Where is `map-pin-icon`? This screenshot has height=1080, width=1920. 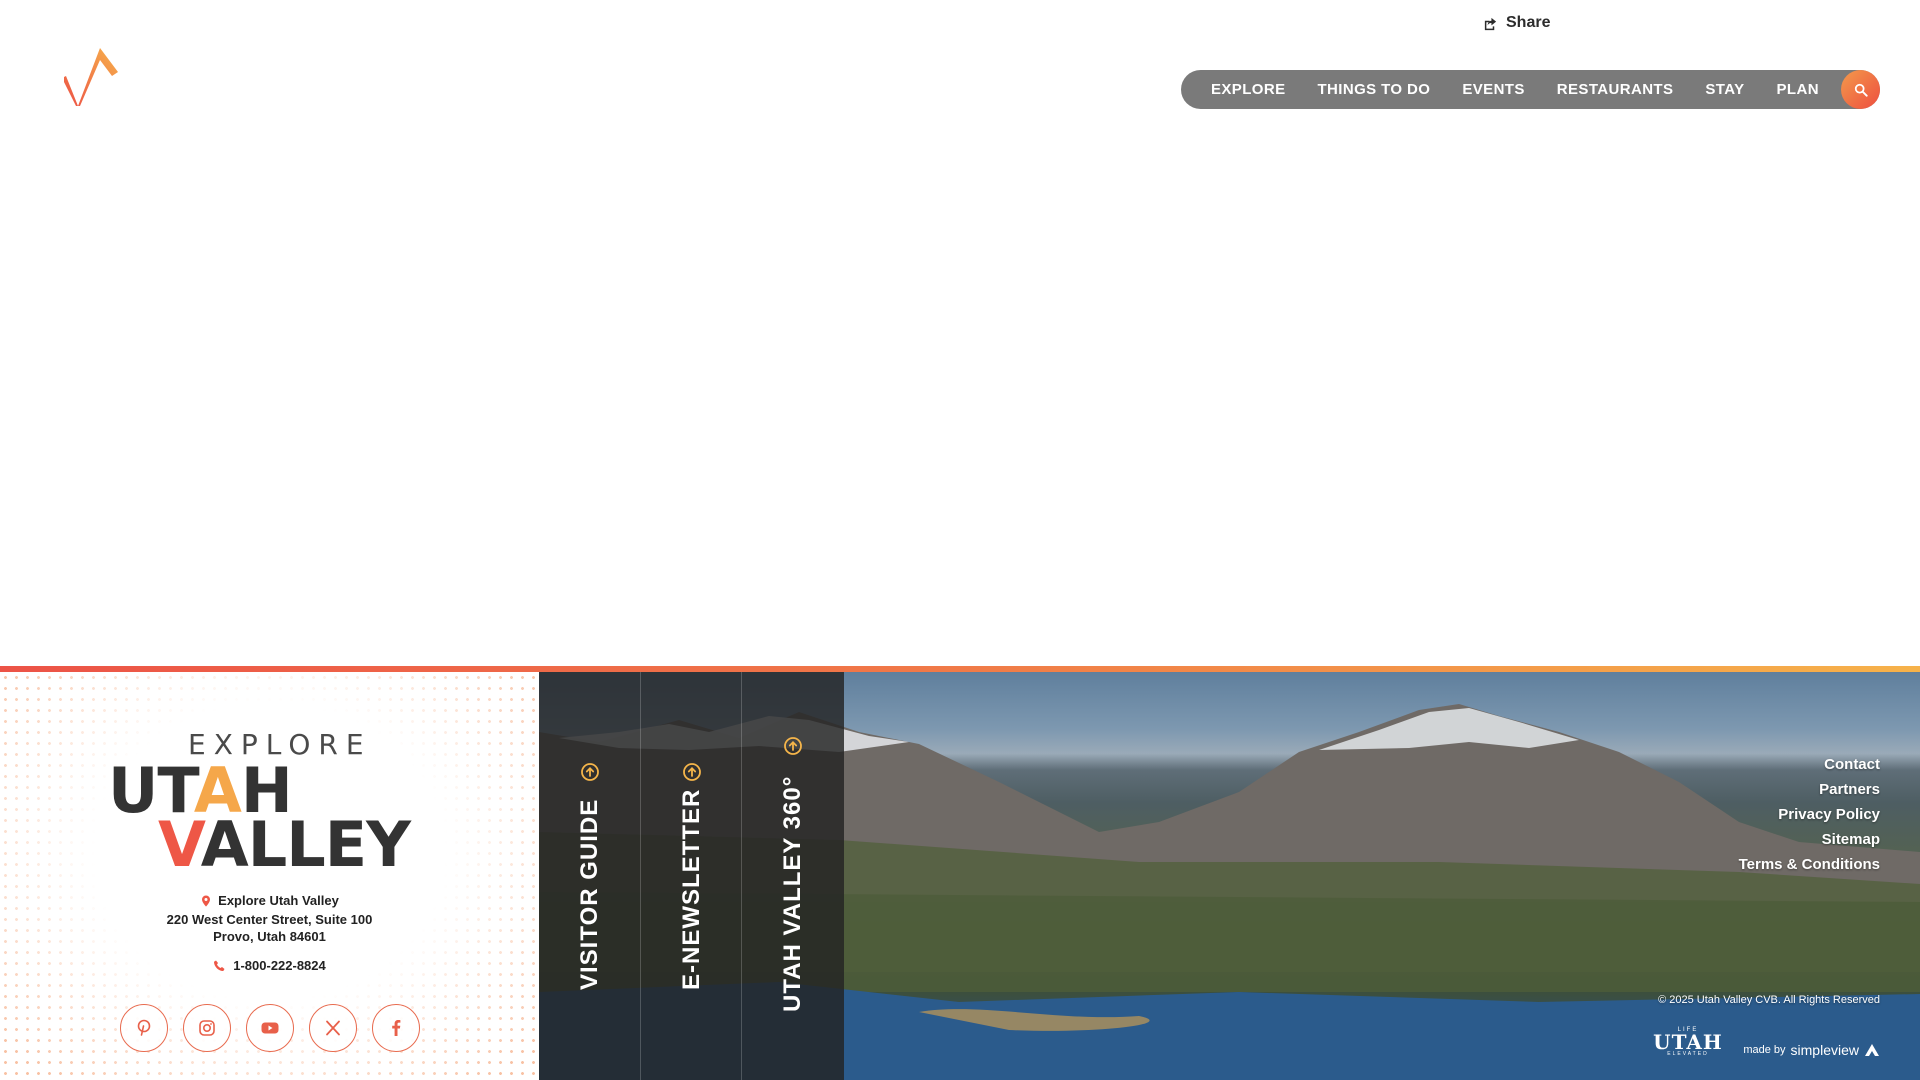 map-pin-icon is located at coordinates (206, 900).